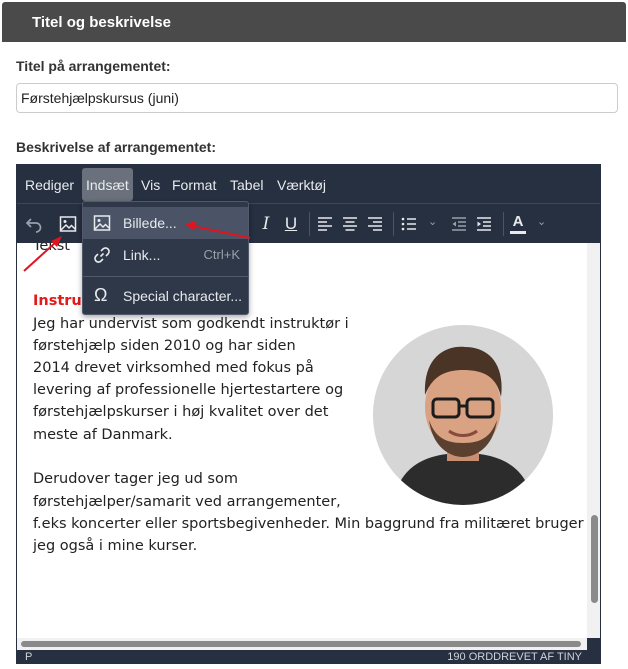 The image size is (628, 669). I want to click on align-right-icon, so click(375, 224).